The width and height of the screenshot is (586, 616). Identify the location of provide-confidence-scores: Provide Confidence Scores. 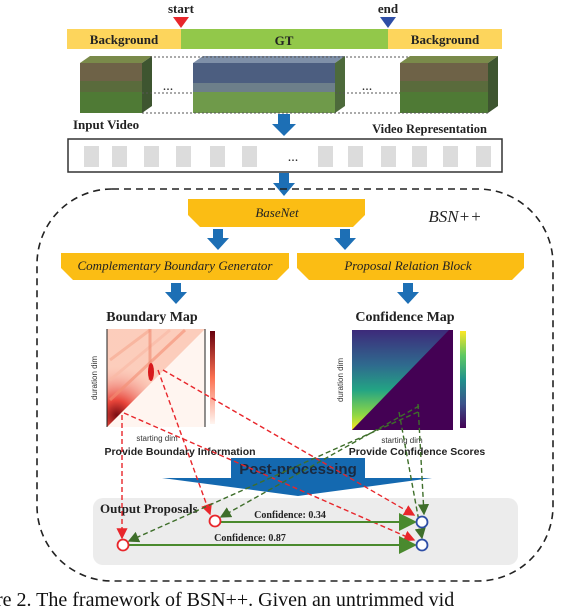
(417, 452).